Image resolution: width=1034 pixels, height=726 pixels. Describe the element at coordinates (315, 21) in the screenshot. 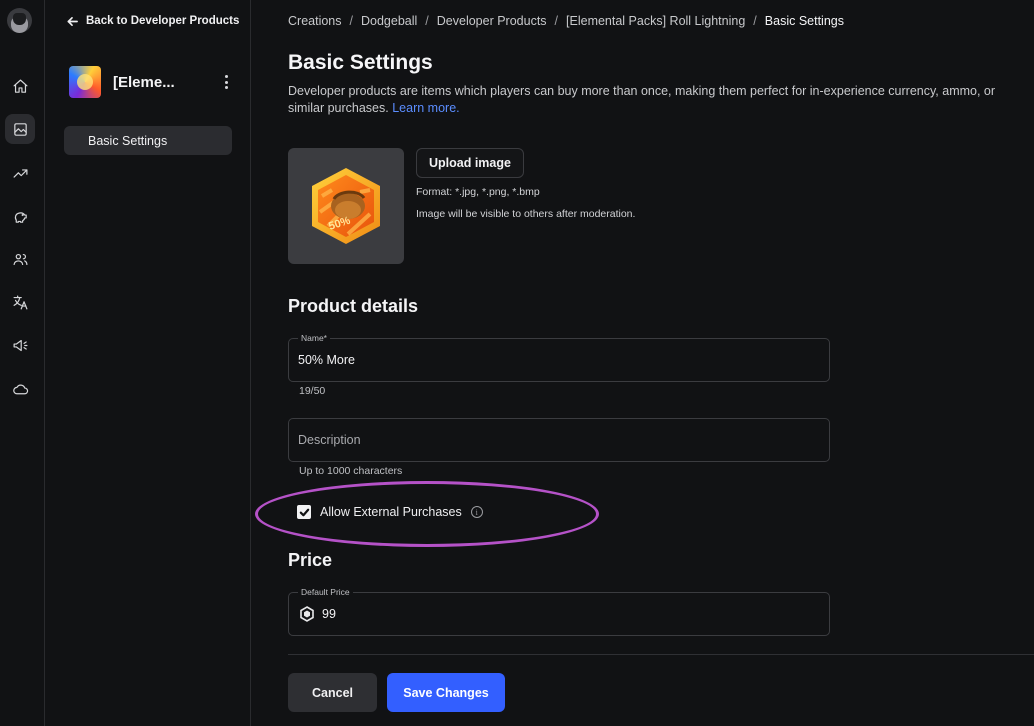

I see `breadcrumb-creations: Creations` at that location.